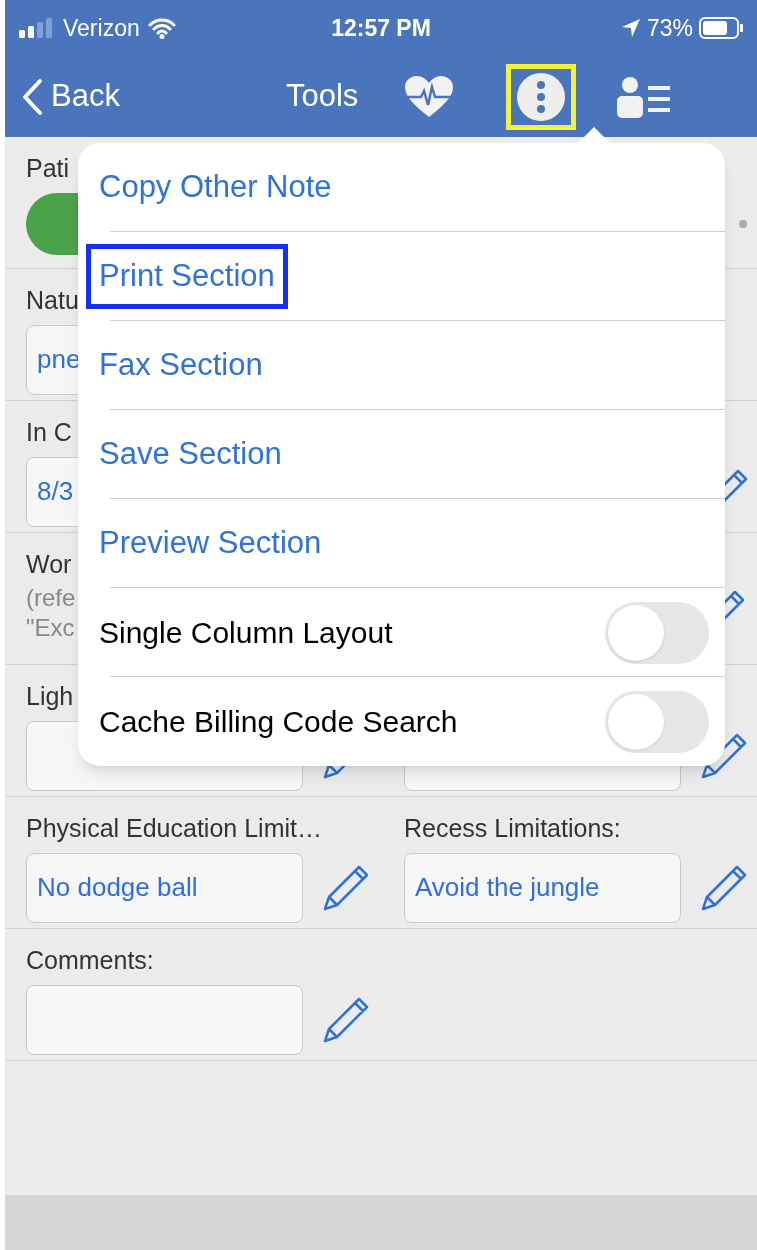 Image resolution: width=757 pixels, height=1250 pixels. Describe the element at coordinates (278, 722) in the screenshot. I see `menu-option-label: Cache Billing Code Search` at that location.